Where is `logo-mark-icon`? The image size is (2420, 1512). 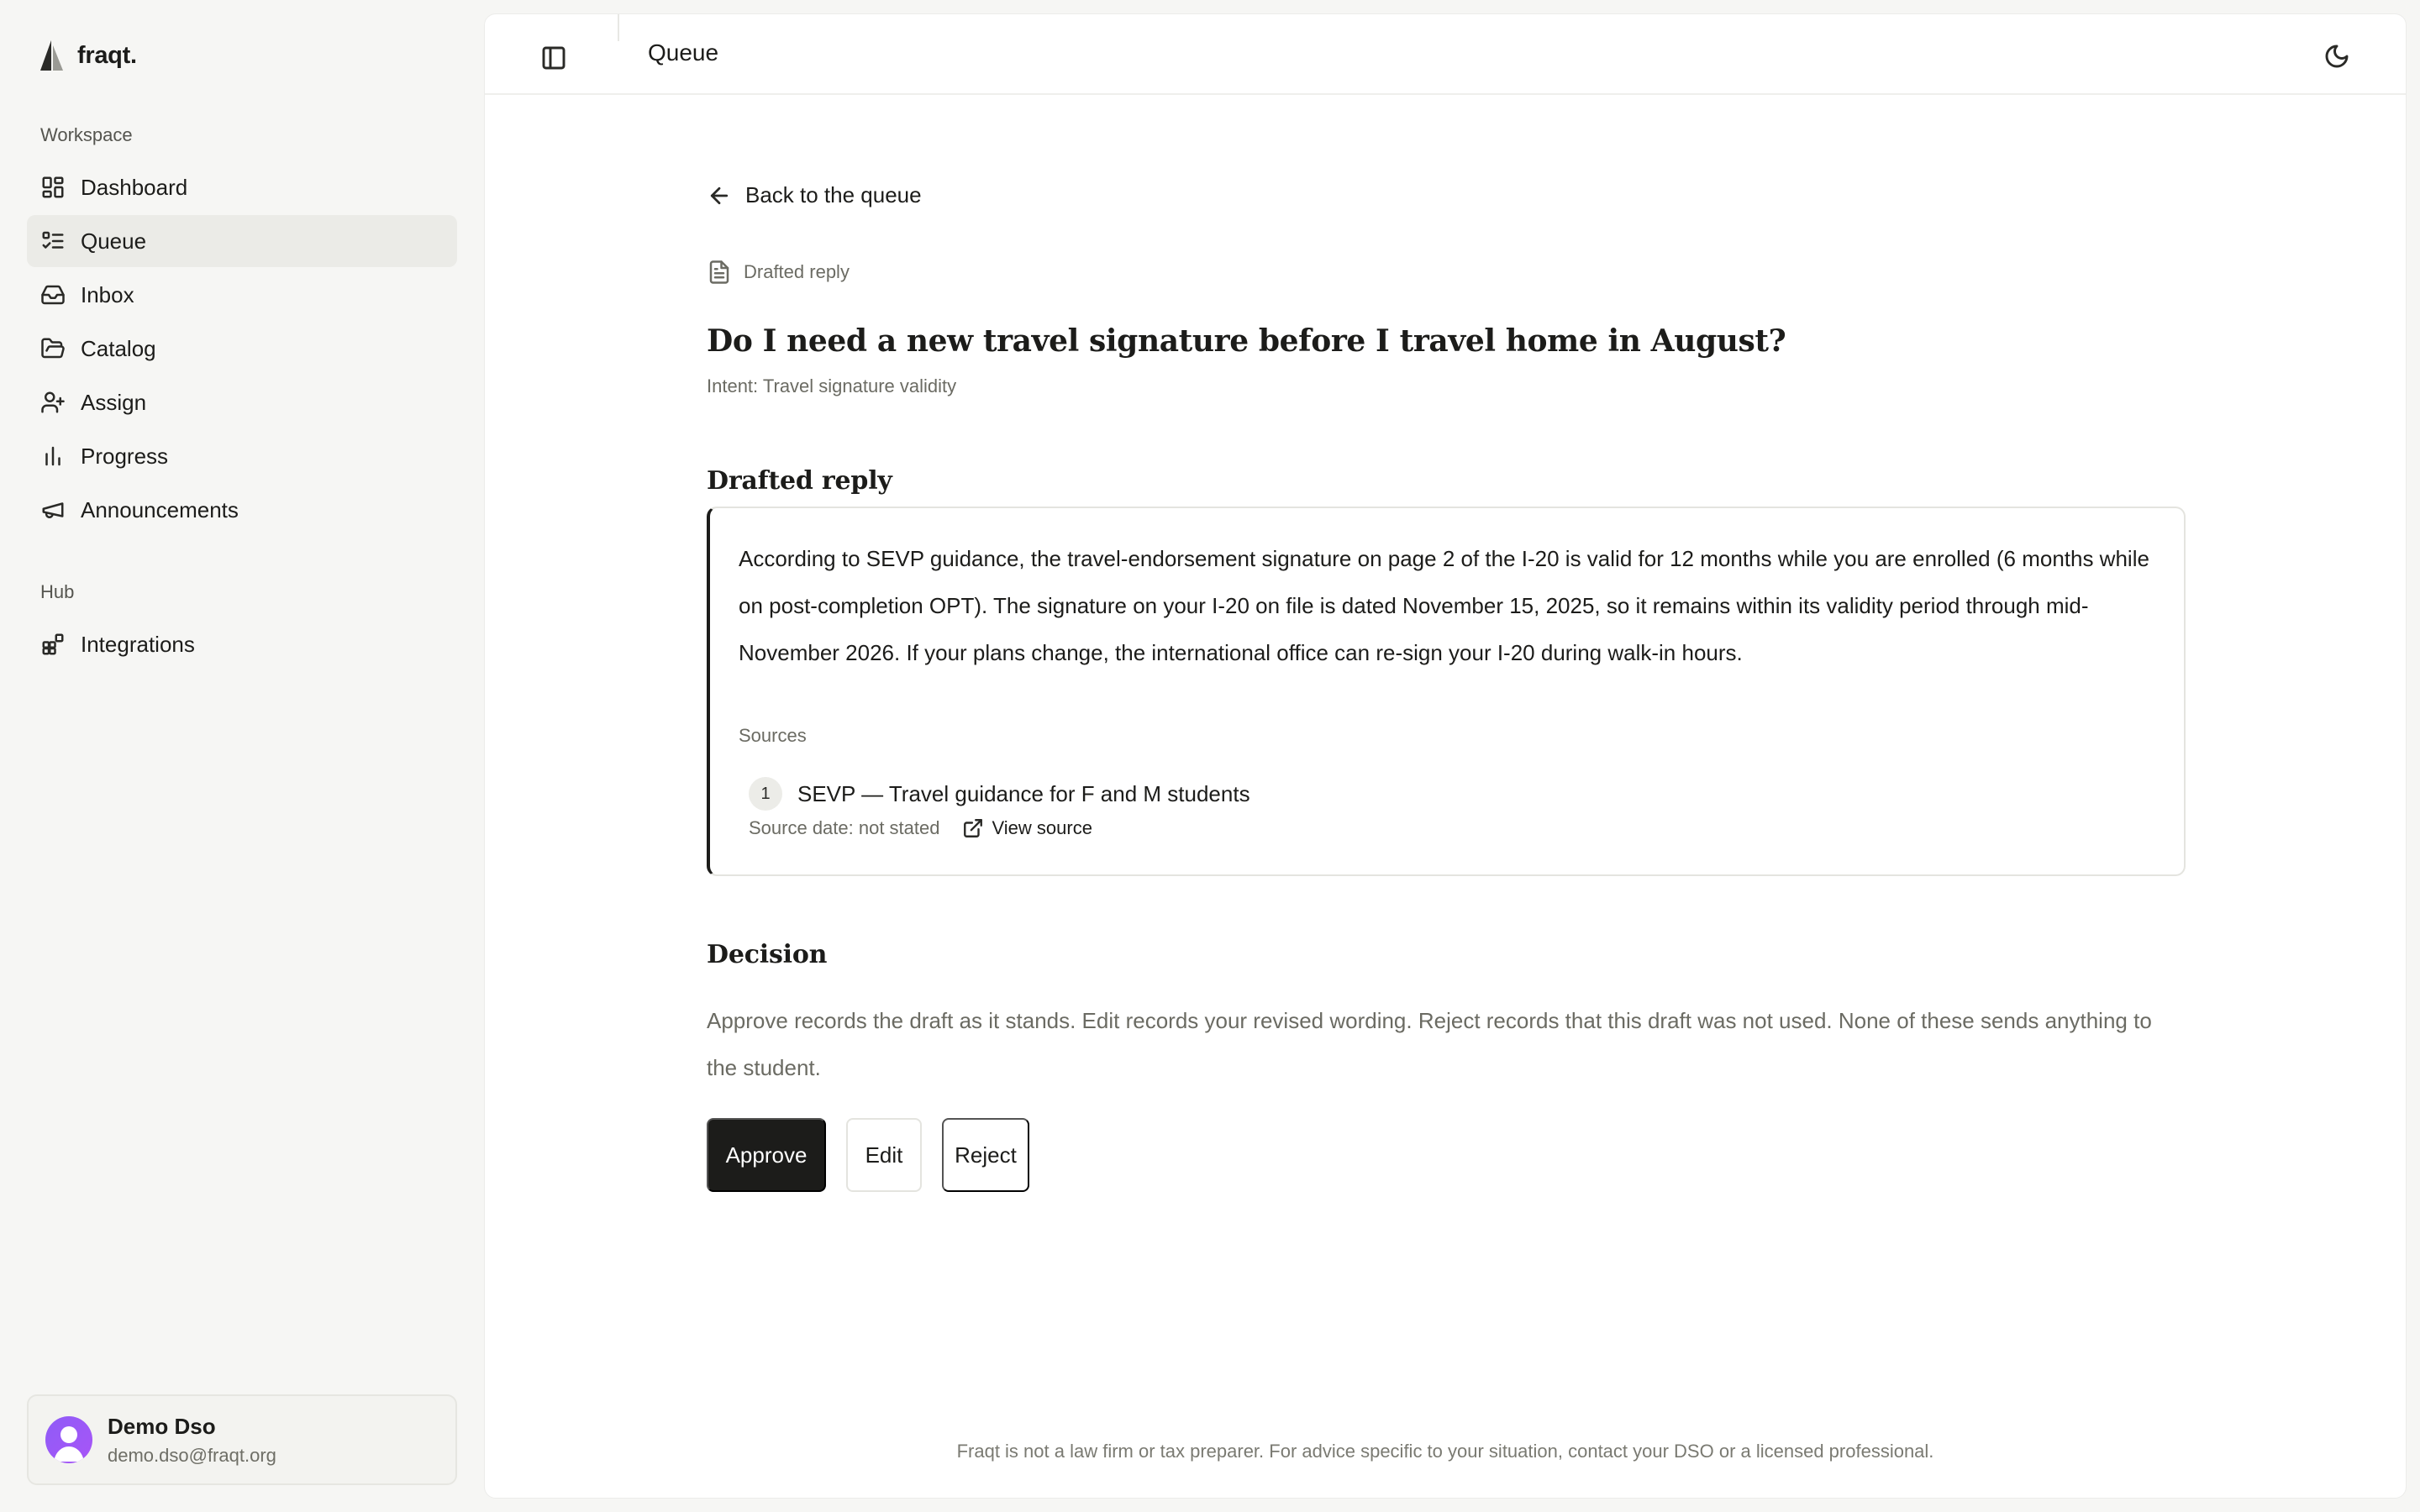 logo-mark-icon is located at coordinates (52, 55).